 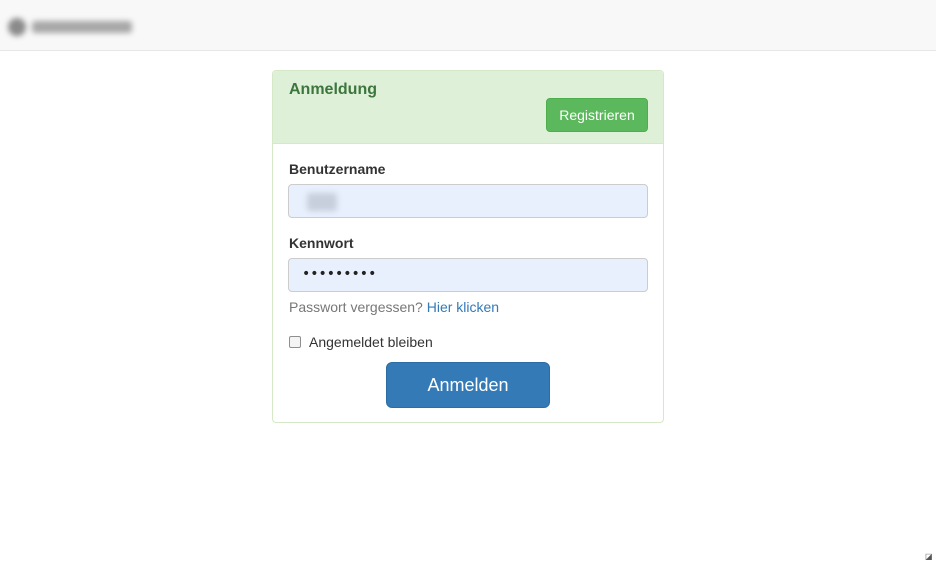 What do you see at coordinates (468, 385) in the screenshot?
I see `login-button: Anmelden` at bounding box center [468, 385].